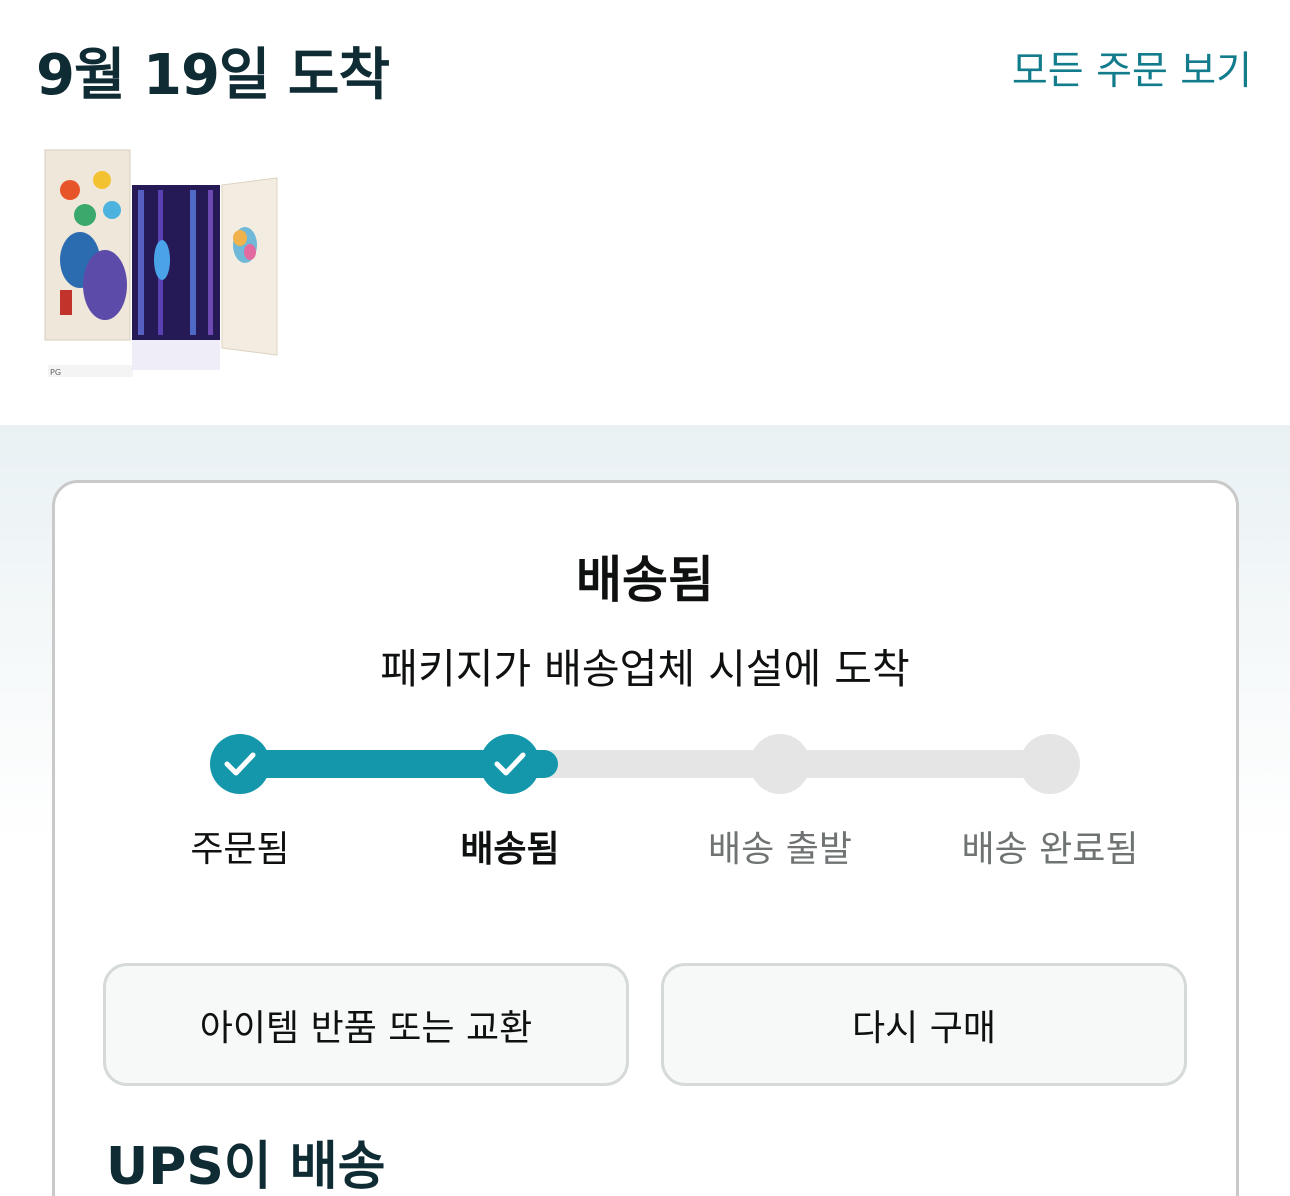 The image size is (1290, 1196). Describe the element at coordinates (55, 372) in the screenshot. I see `svg-text: PG` at that location.